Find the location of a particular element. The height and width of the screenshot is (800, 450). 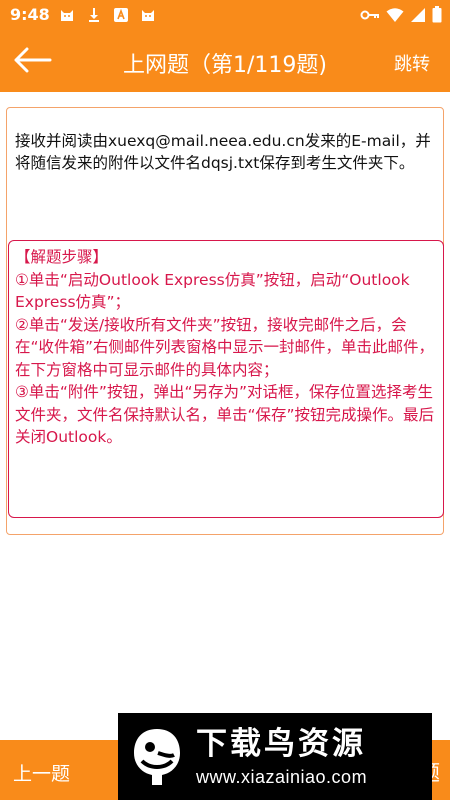

page-title: 上网题（第1/119题) is located at coordinates (225, 65).